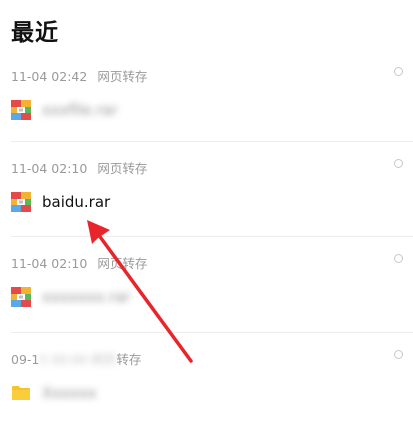  I want to click on item-meta: 09-15 00:00 网页转存, so click(76, 358).